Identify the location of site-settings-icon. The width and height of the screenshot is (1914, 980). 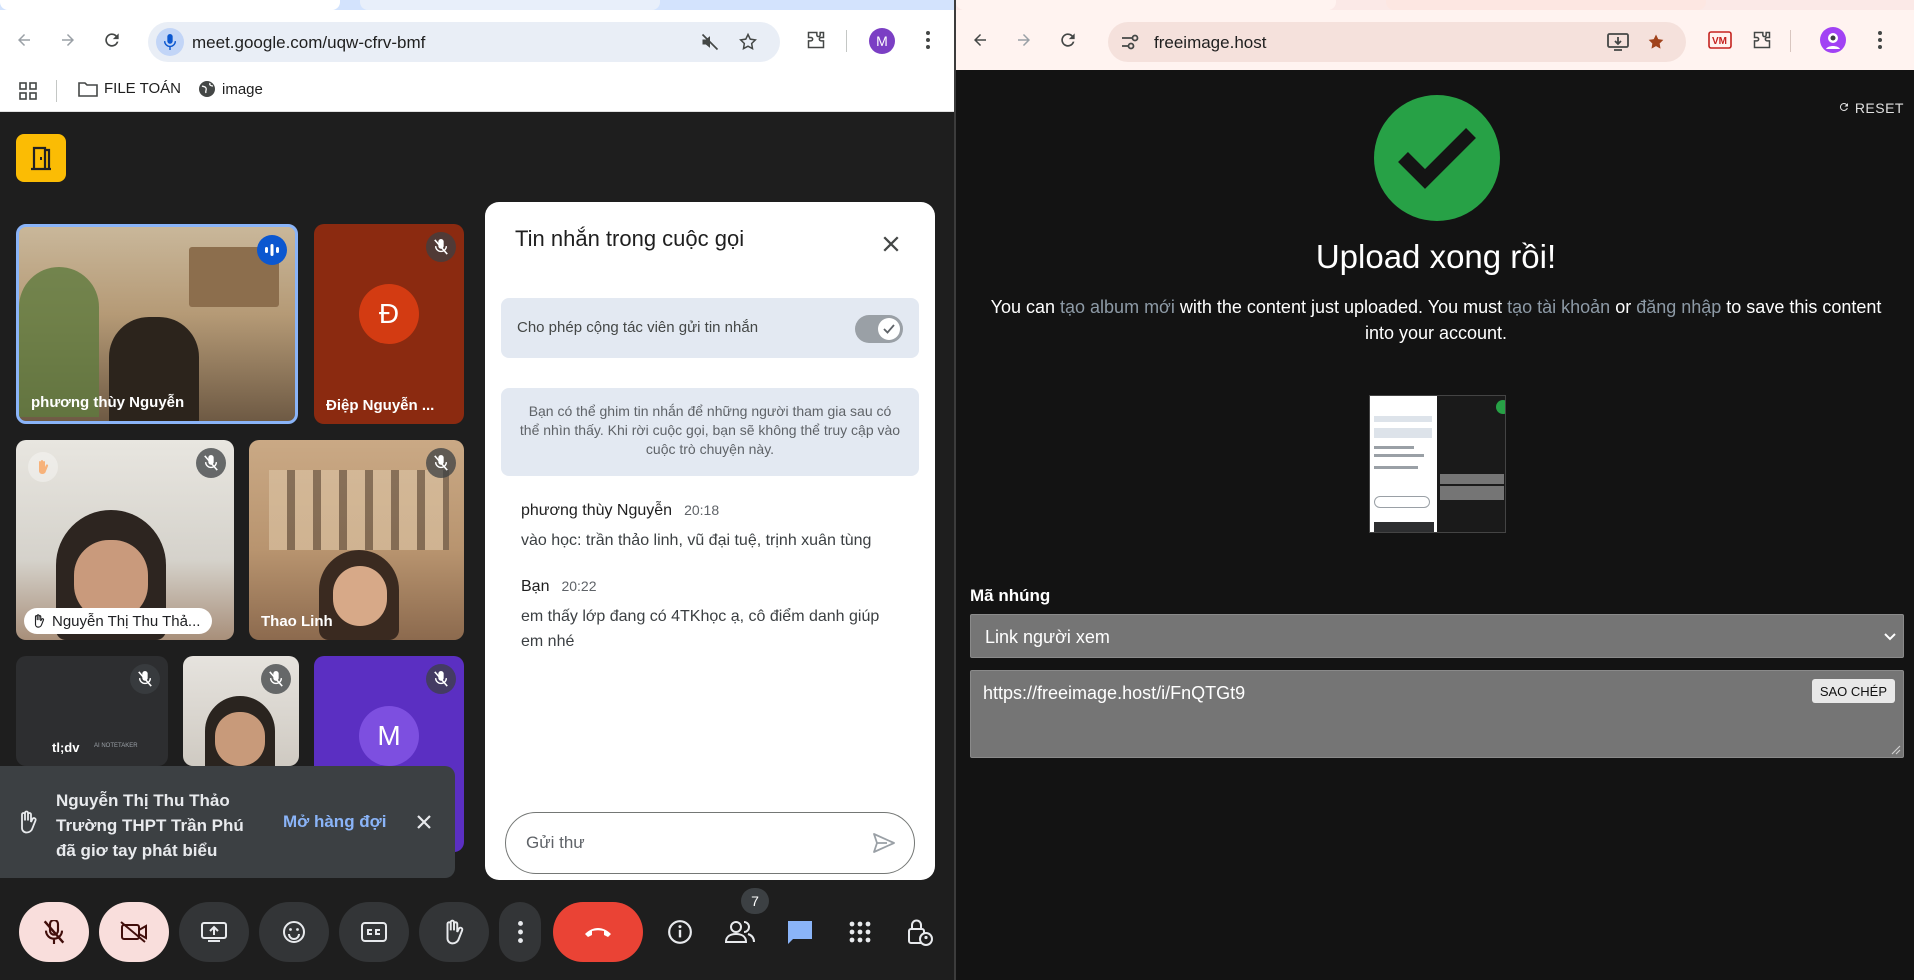
(1130, 42).